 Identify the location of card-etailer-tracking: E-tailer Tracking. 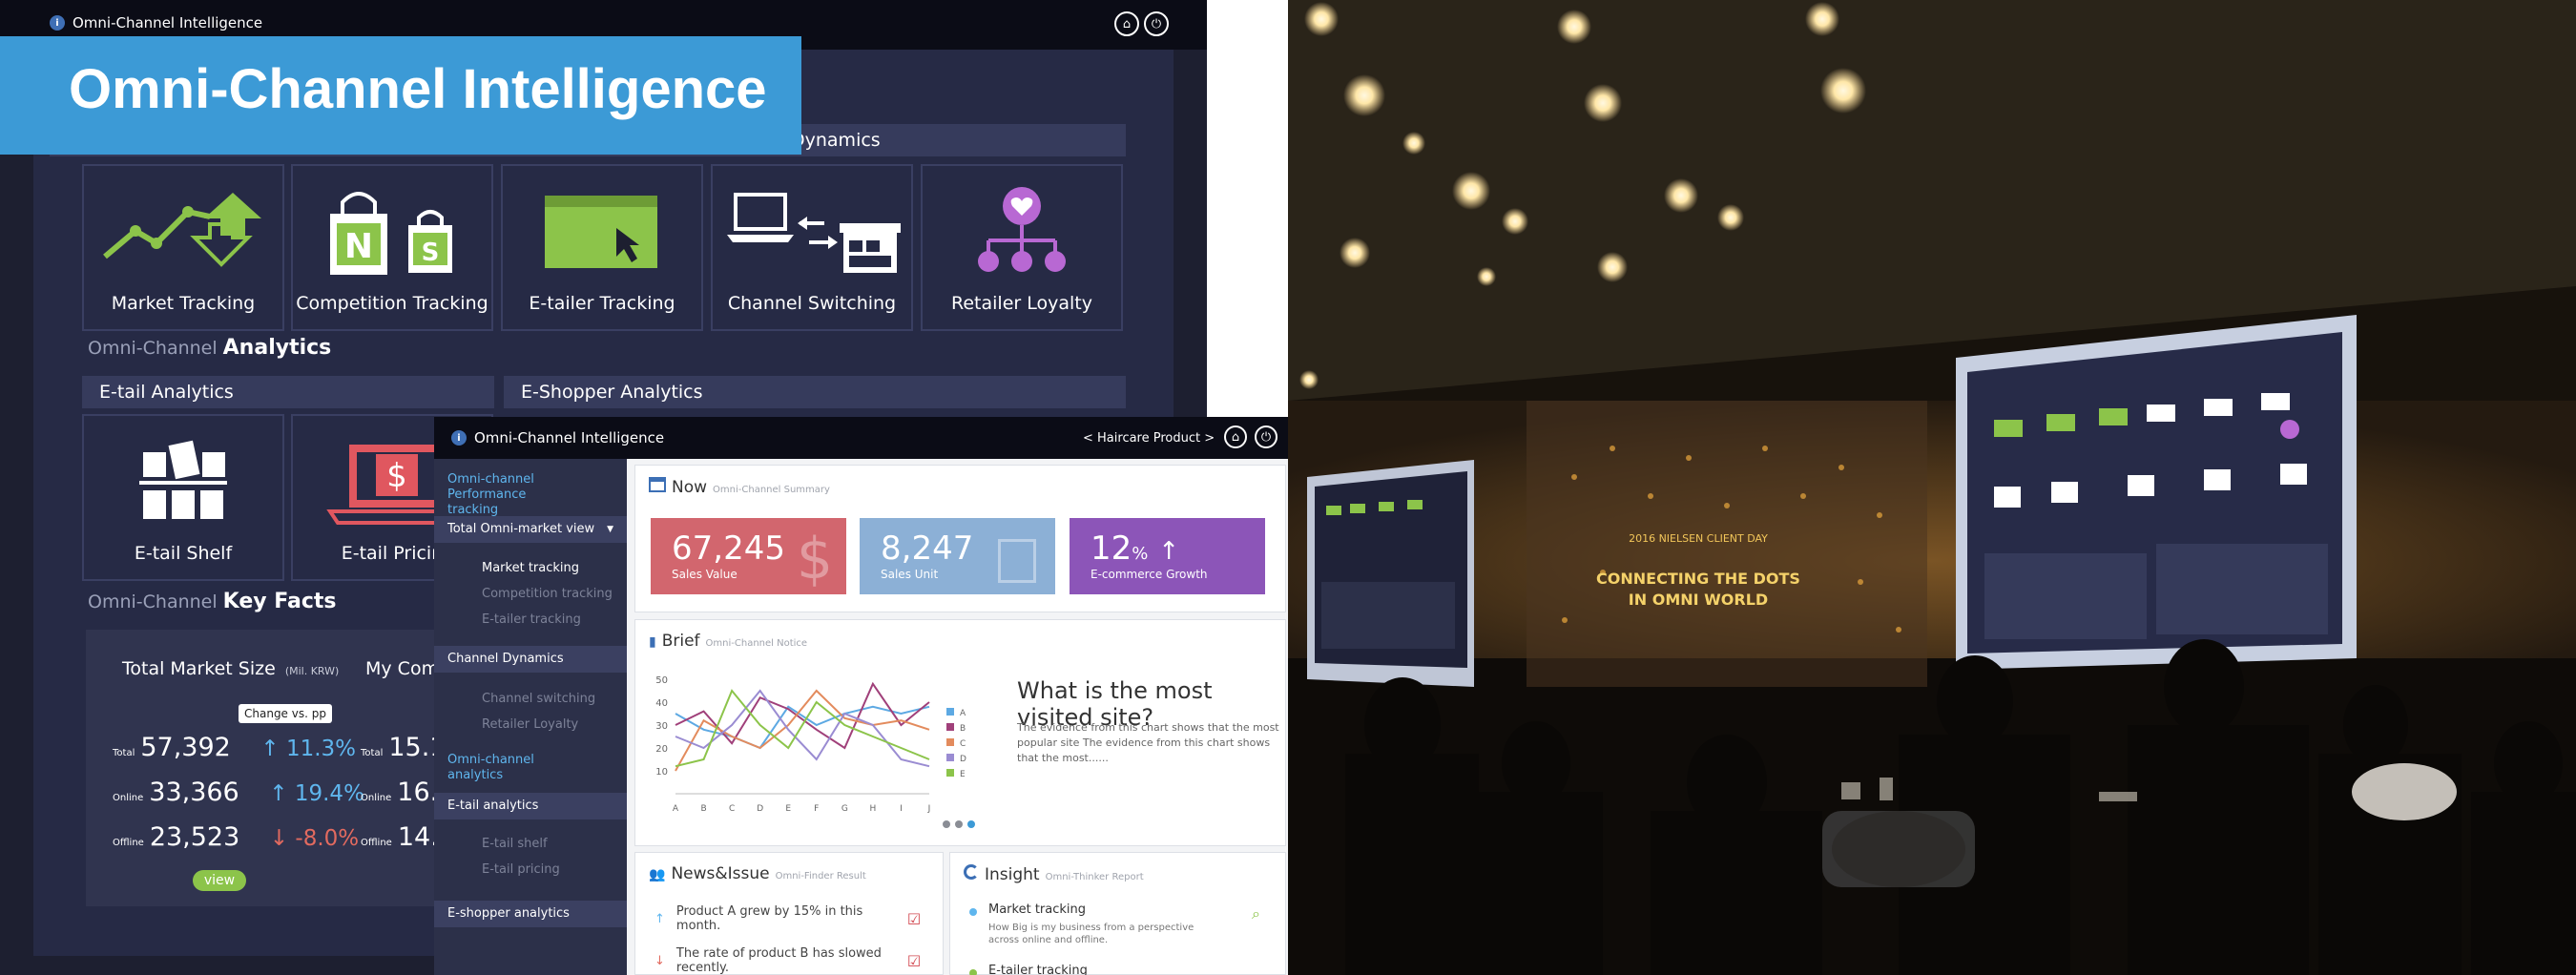
(602, 247).